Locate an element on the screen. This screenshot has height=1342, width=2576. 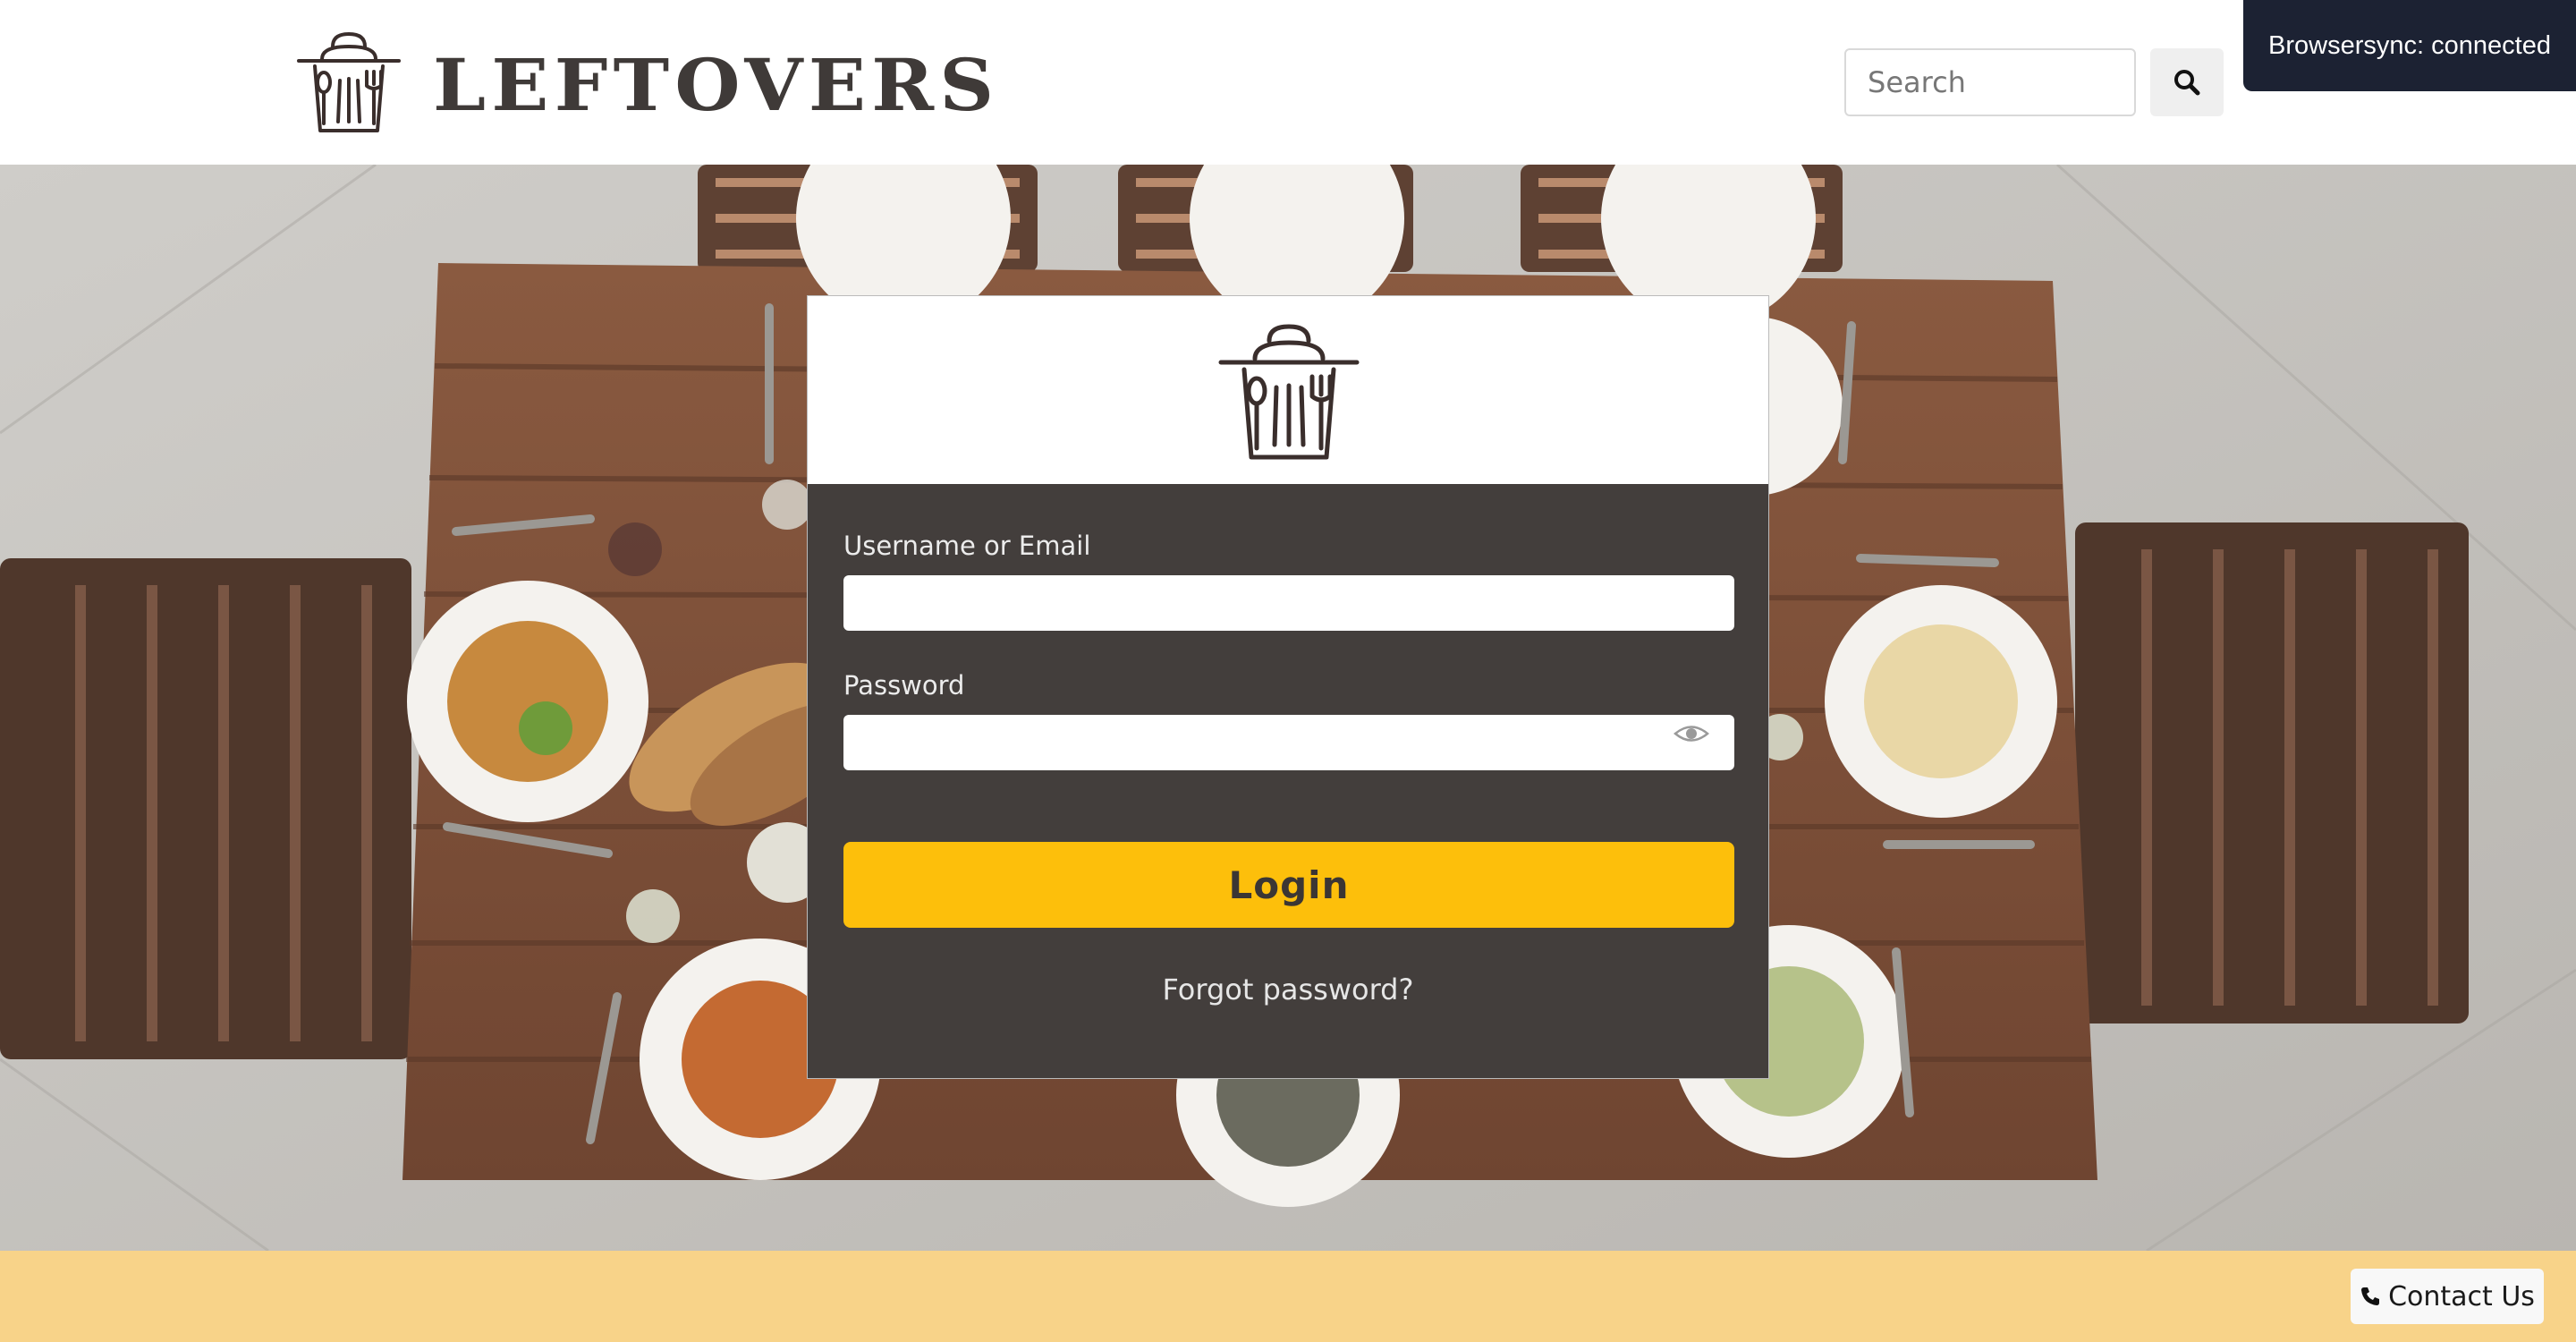
search-input is located at coordinates (1990, 82).